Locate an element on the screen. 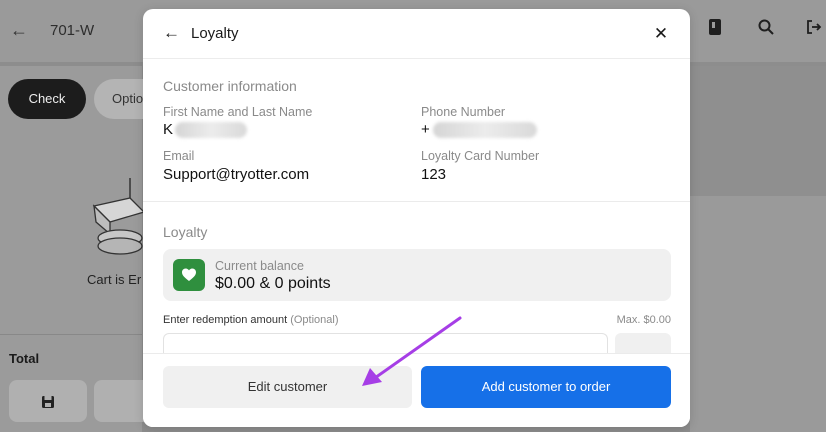  balance-value: $0.00 & 0 points is located at coordinates (273, 283).